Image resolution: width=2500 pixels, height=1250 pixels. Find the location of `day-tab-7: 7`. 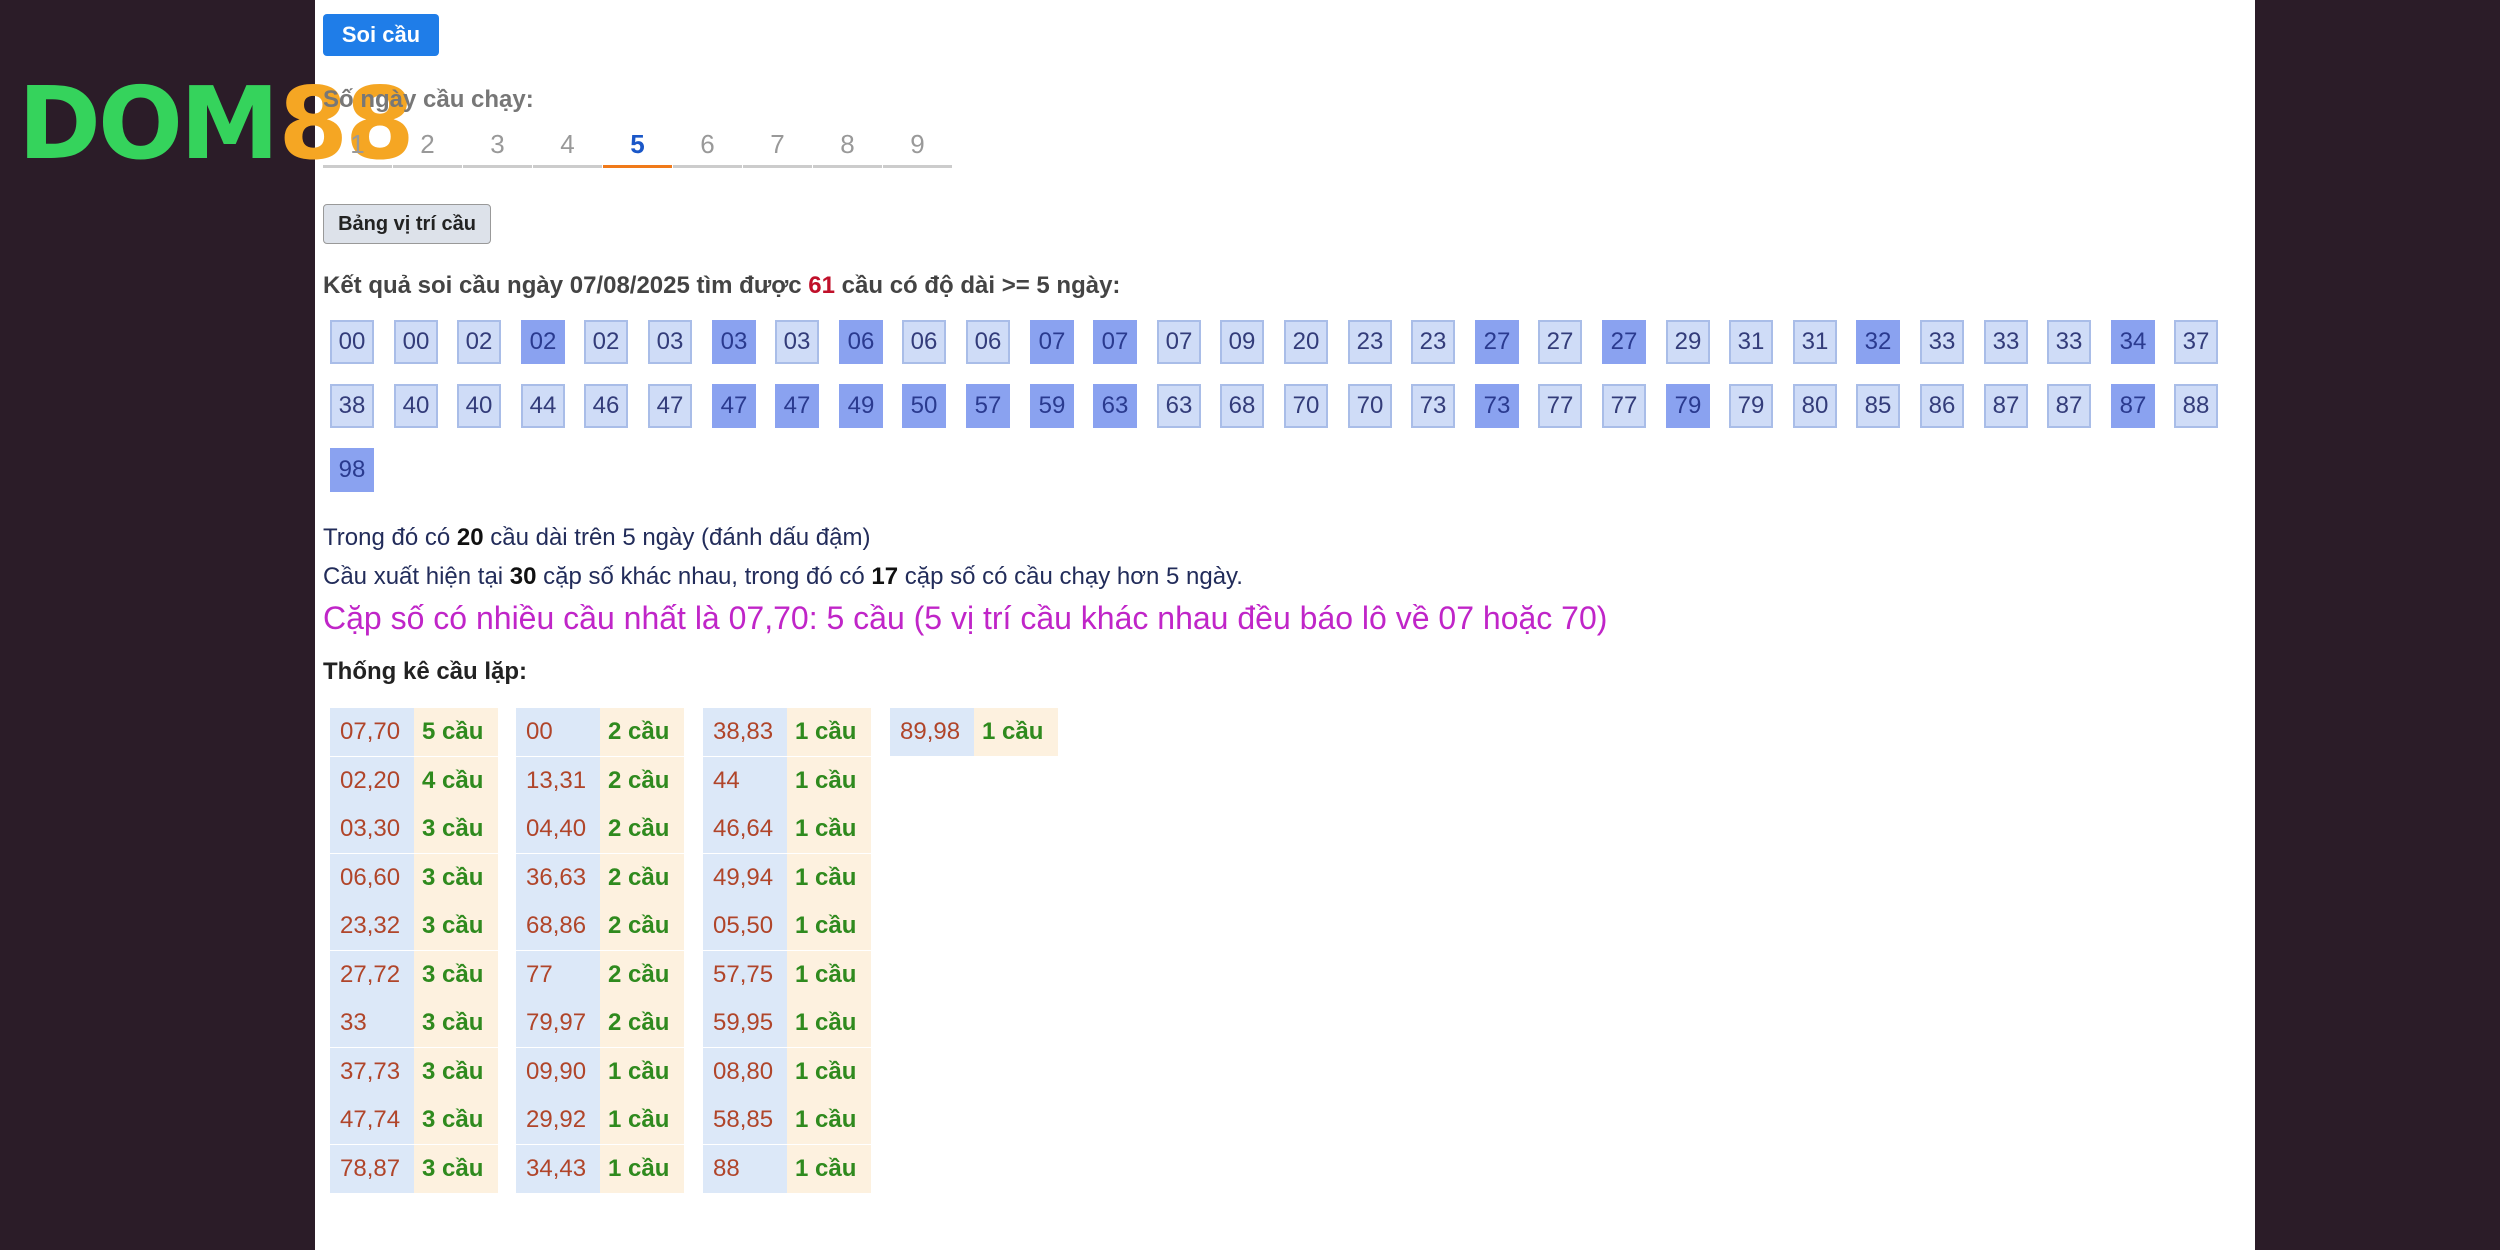

day-tab-7: 7 is located at coordinates (777, 146).